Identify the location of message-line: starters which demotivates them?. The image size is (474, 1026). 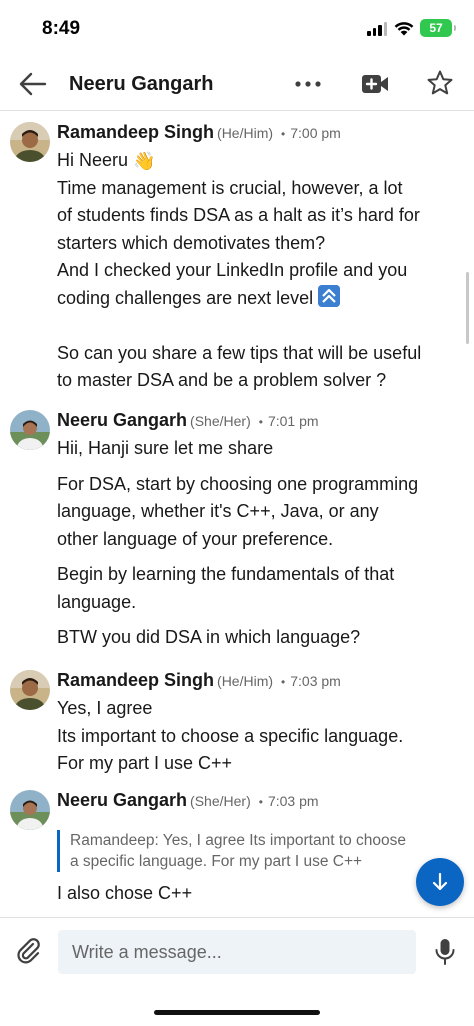
(191, 242).